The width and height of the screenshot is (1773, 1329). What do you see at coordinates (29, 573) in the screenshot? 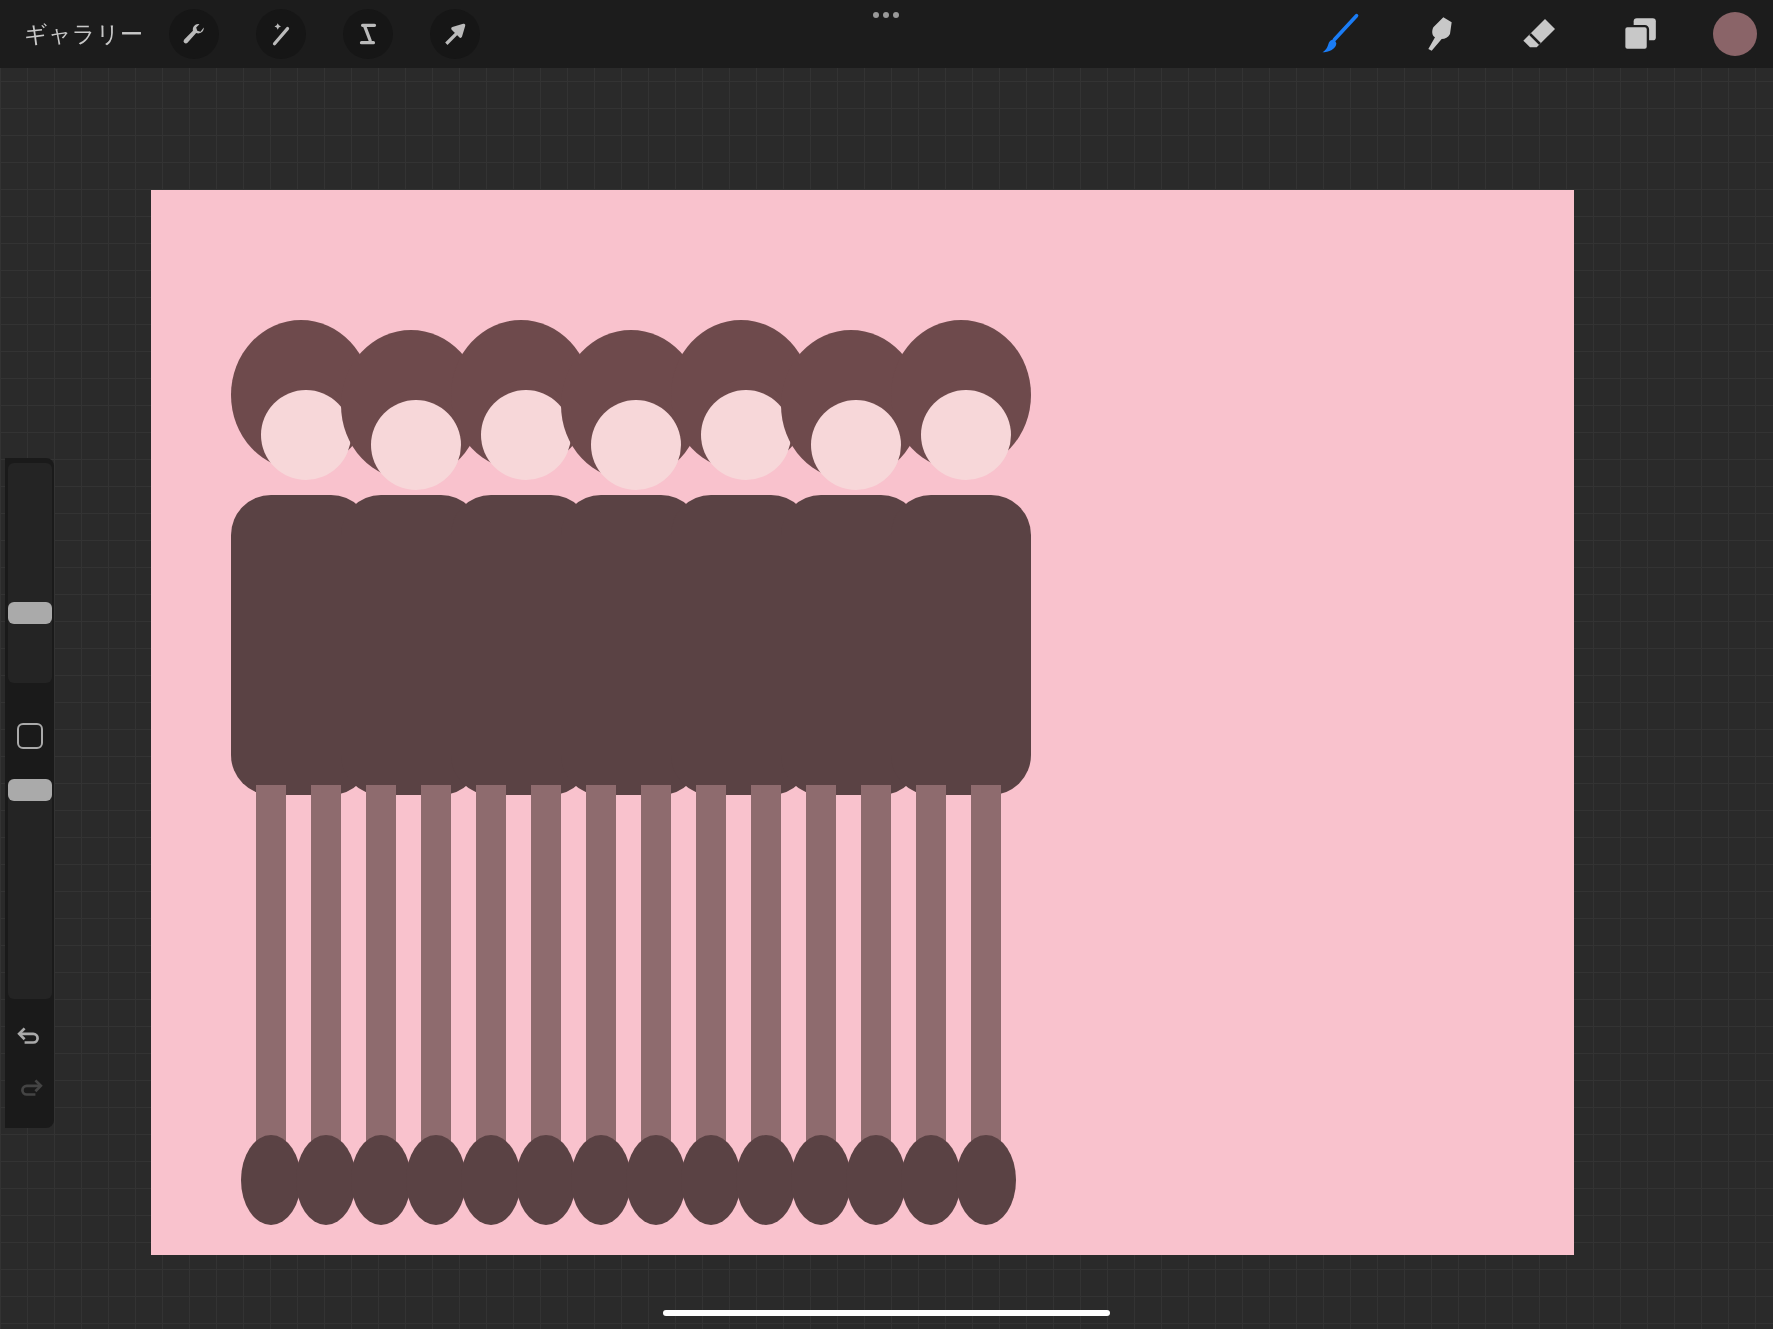
I see `brush-size-slider` at bounding box center [29, 573].